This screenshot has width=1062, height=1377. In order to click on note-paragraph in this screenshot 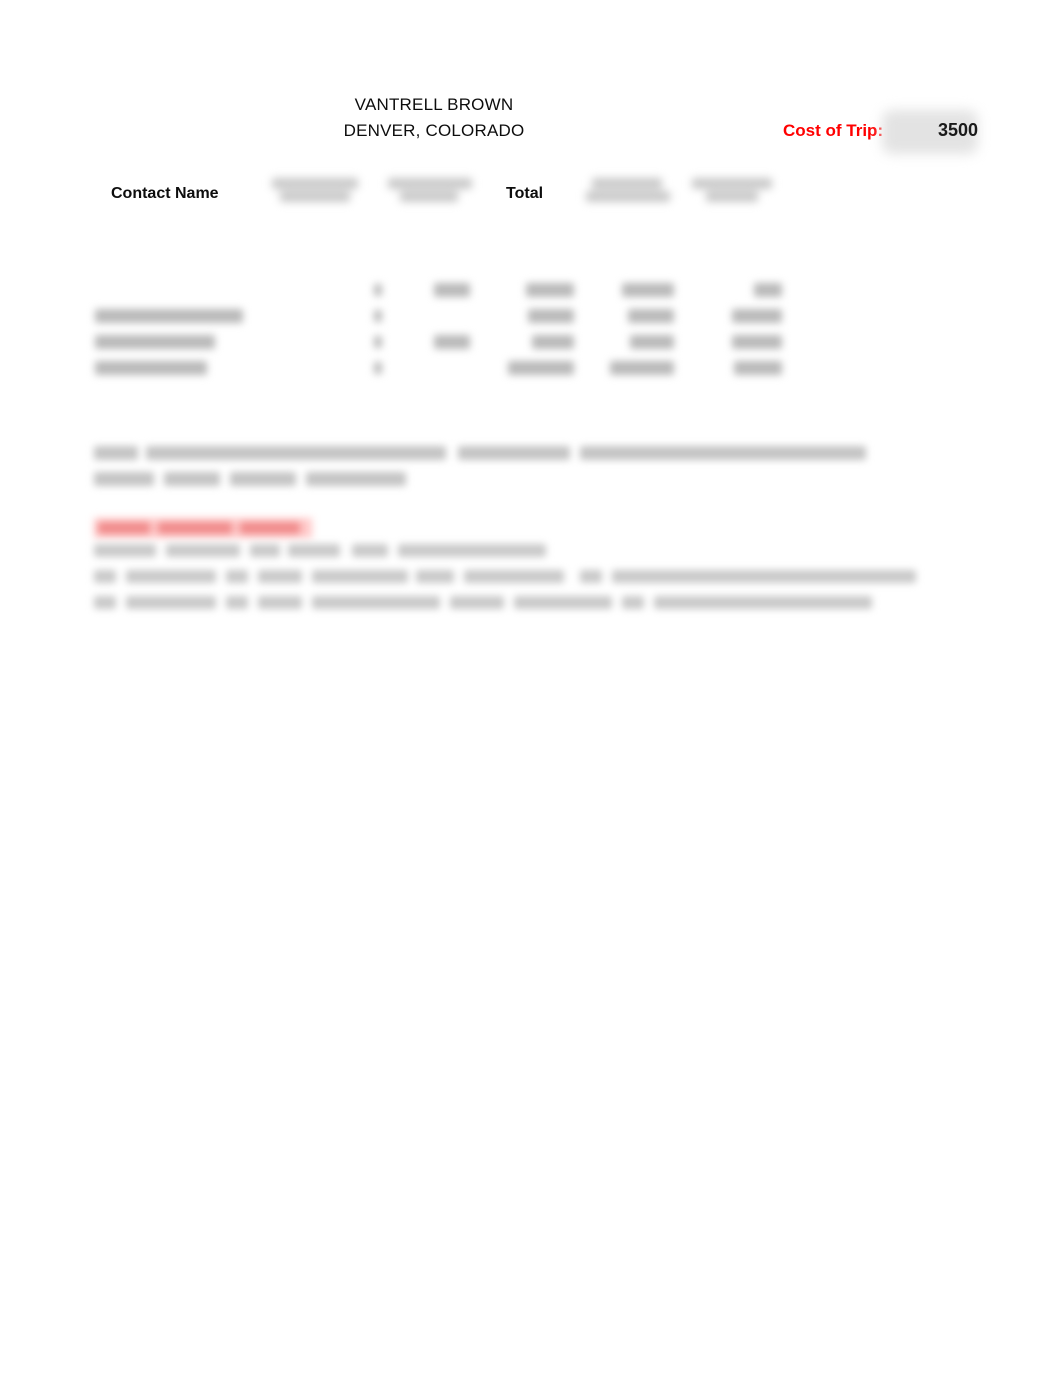, I will do `click(494, 466)`.